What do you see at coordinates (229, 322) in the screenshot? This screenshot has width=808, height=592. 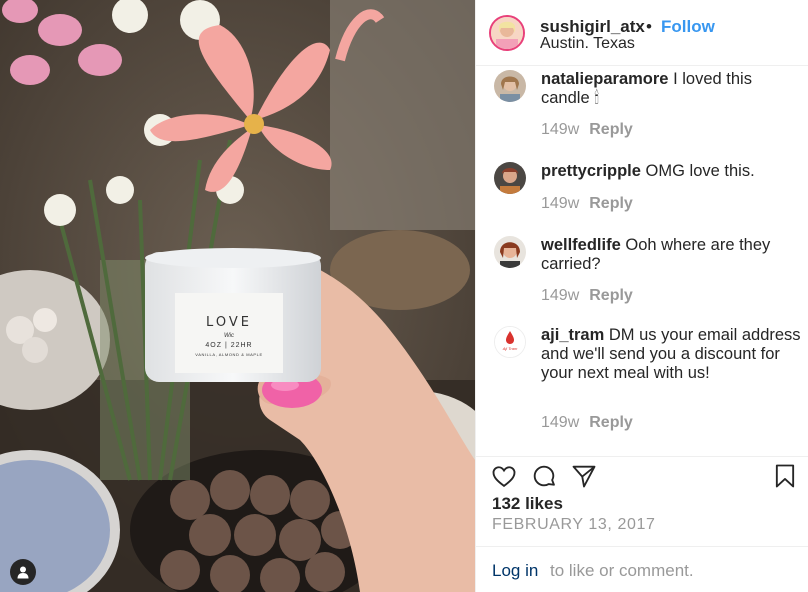 I see `candle-label: LOVE` at bounding box center [229, 322].